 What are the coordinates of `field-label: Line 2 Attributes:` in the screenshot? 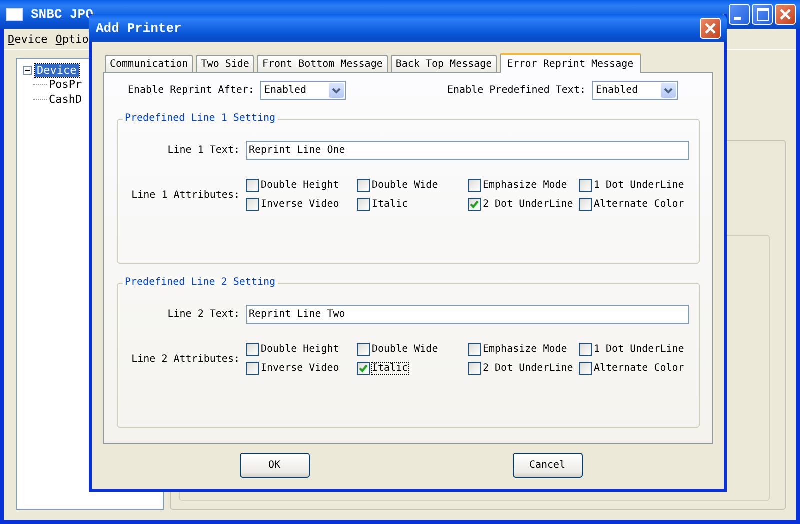 It's located at (185, 359).